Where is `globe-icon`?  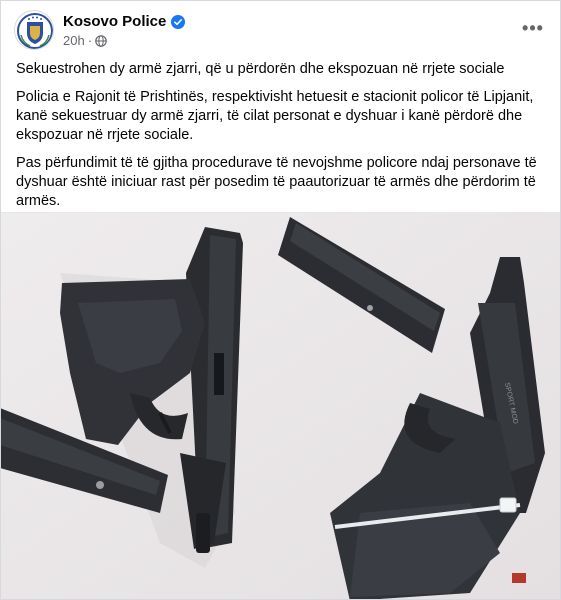
globe-icon is located at coordinates (101, 40).